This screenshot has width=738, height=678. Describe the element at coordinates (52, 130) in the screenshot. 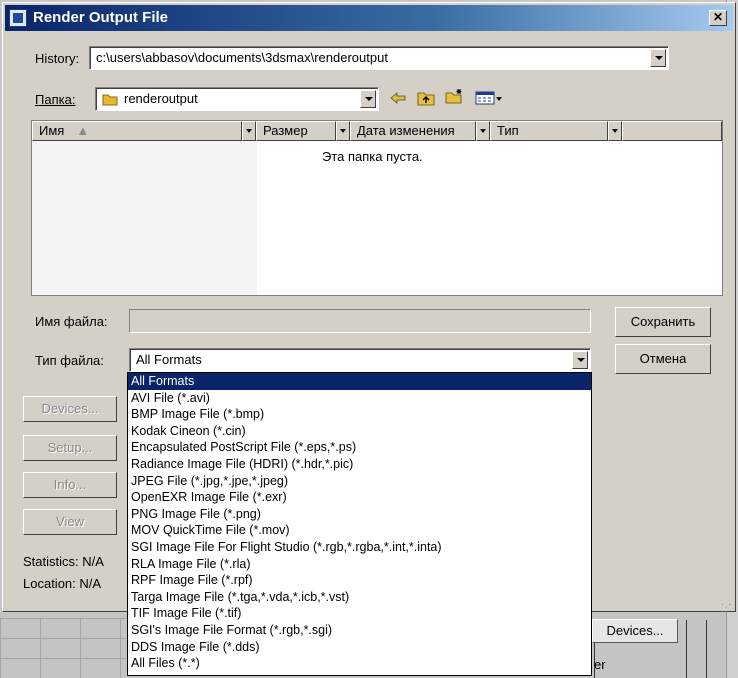

I see `column-name-label: Имя` at that location.